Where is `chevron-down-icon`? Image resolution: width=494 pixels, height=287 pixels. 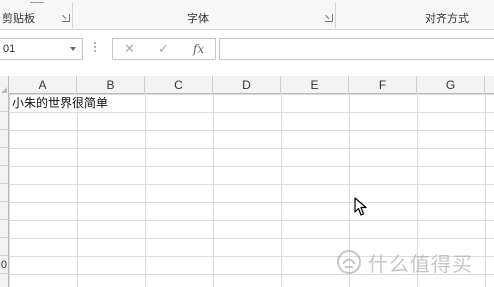
chevron-down-icon is located at coordinates (73, 49).